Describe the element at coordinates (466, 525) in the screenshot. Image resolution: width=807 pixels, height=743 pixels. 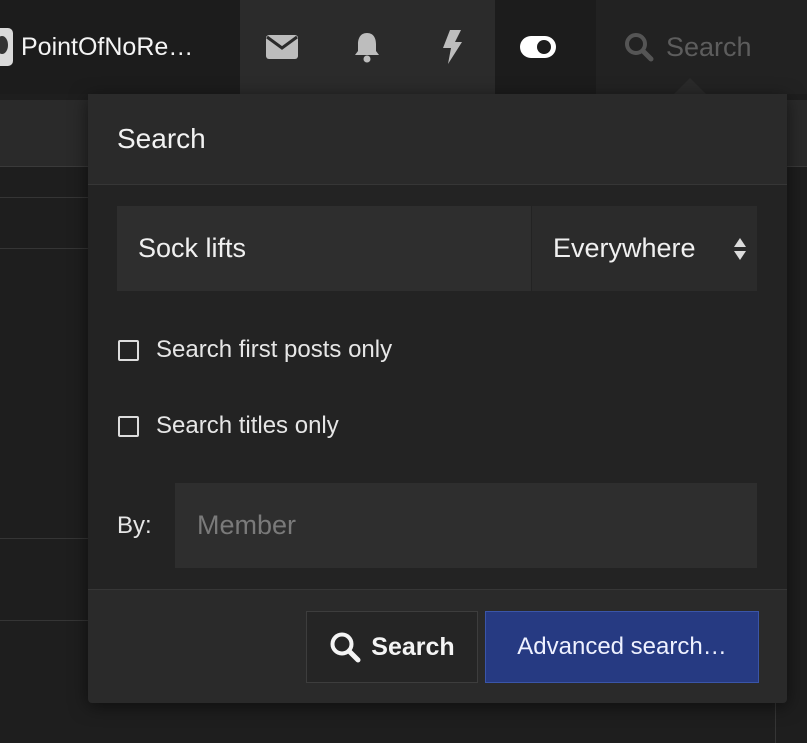
I see `member-input: Member` at that location.